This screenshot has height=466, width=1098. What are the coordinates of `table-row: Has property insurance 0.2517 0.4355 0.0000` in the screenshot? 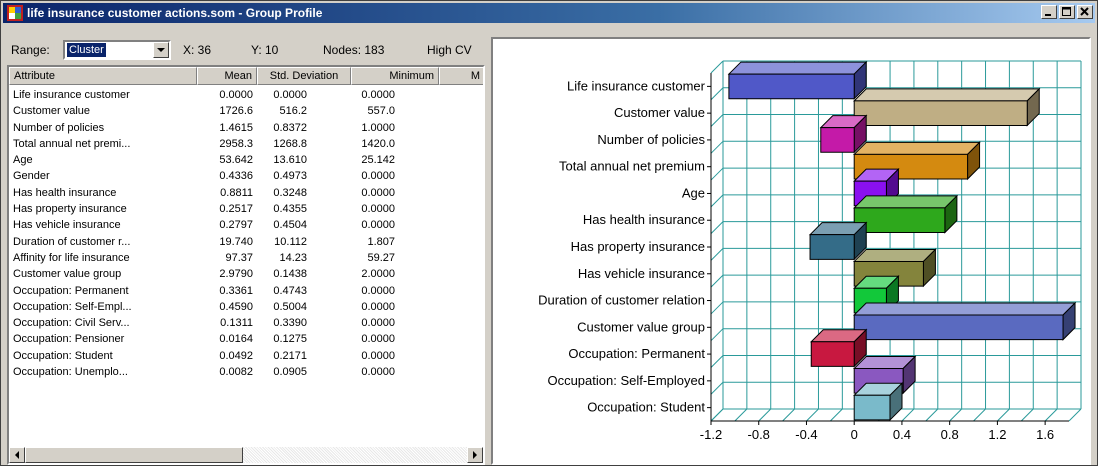 It's located at (246, 209).